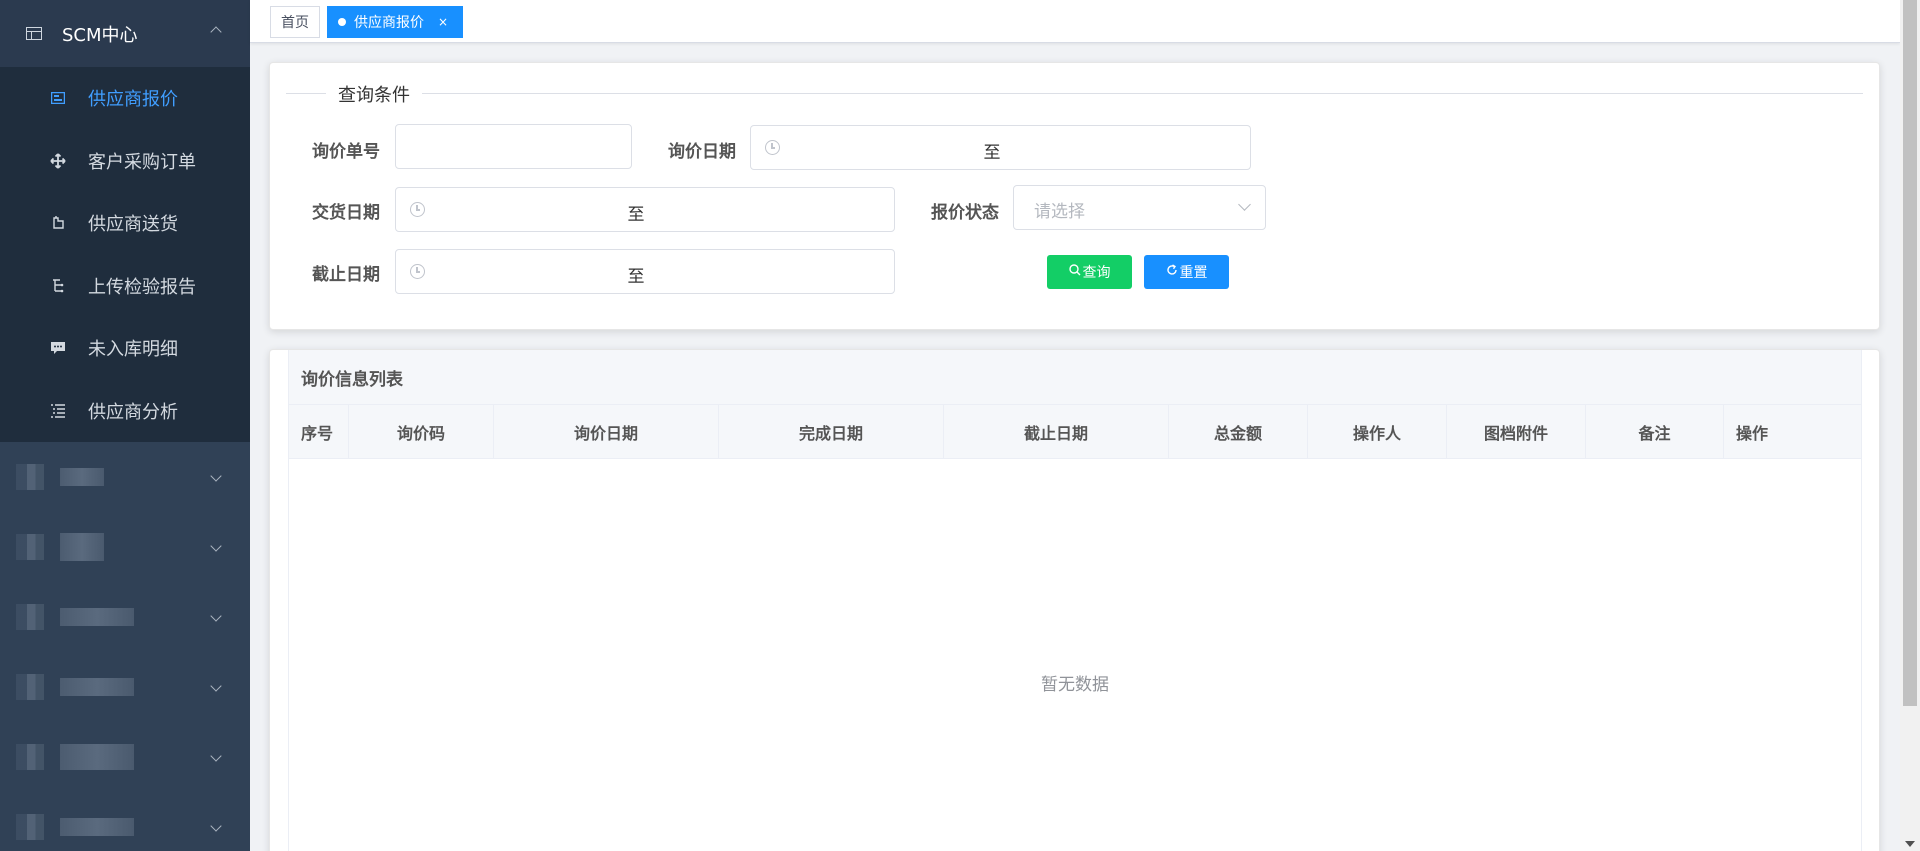  I want to click on column-header: 备注, so click(1655, 431).